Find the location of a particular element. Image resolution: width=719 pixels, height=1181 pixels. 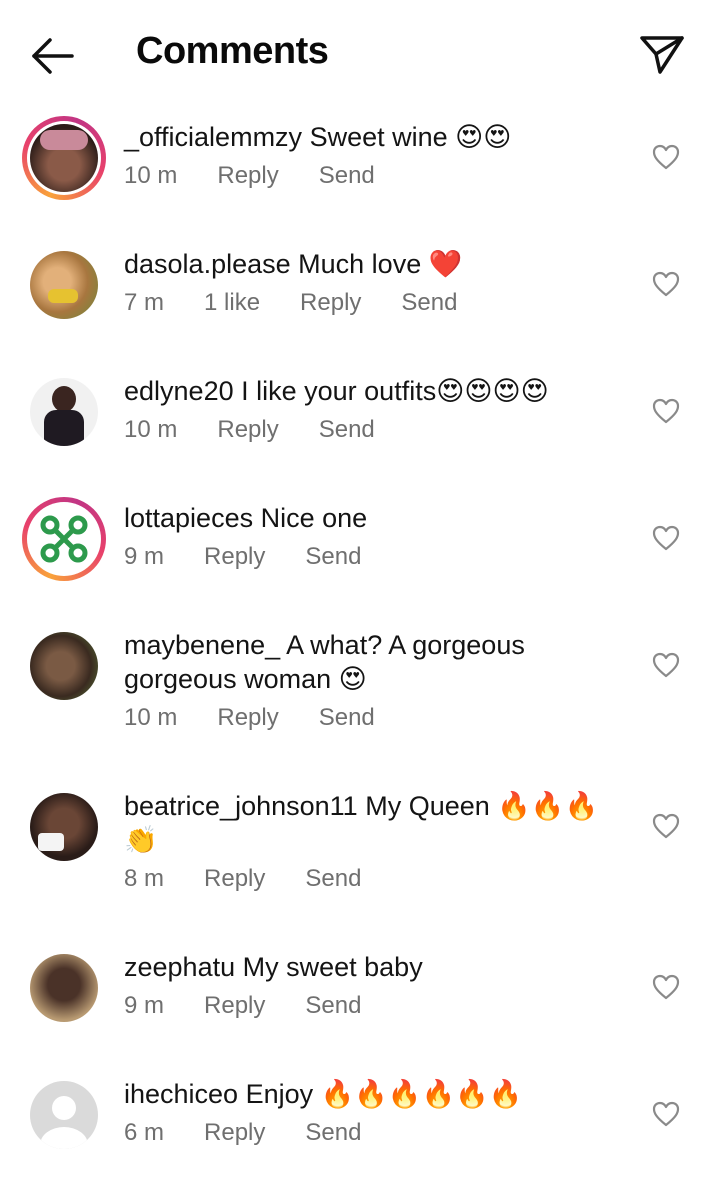

comment-username: beatrice_johnson11 is located at coordinates (241, 806).